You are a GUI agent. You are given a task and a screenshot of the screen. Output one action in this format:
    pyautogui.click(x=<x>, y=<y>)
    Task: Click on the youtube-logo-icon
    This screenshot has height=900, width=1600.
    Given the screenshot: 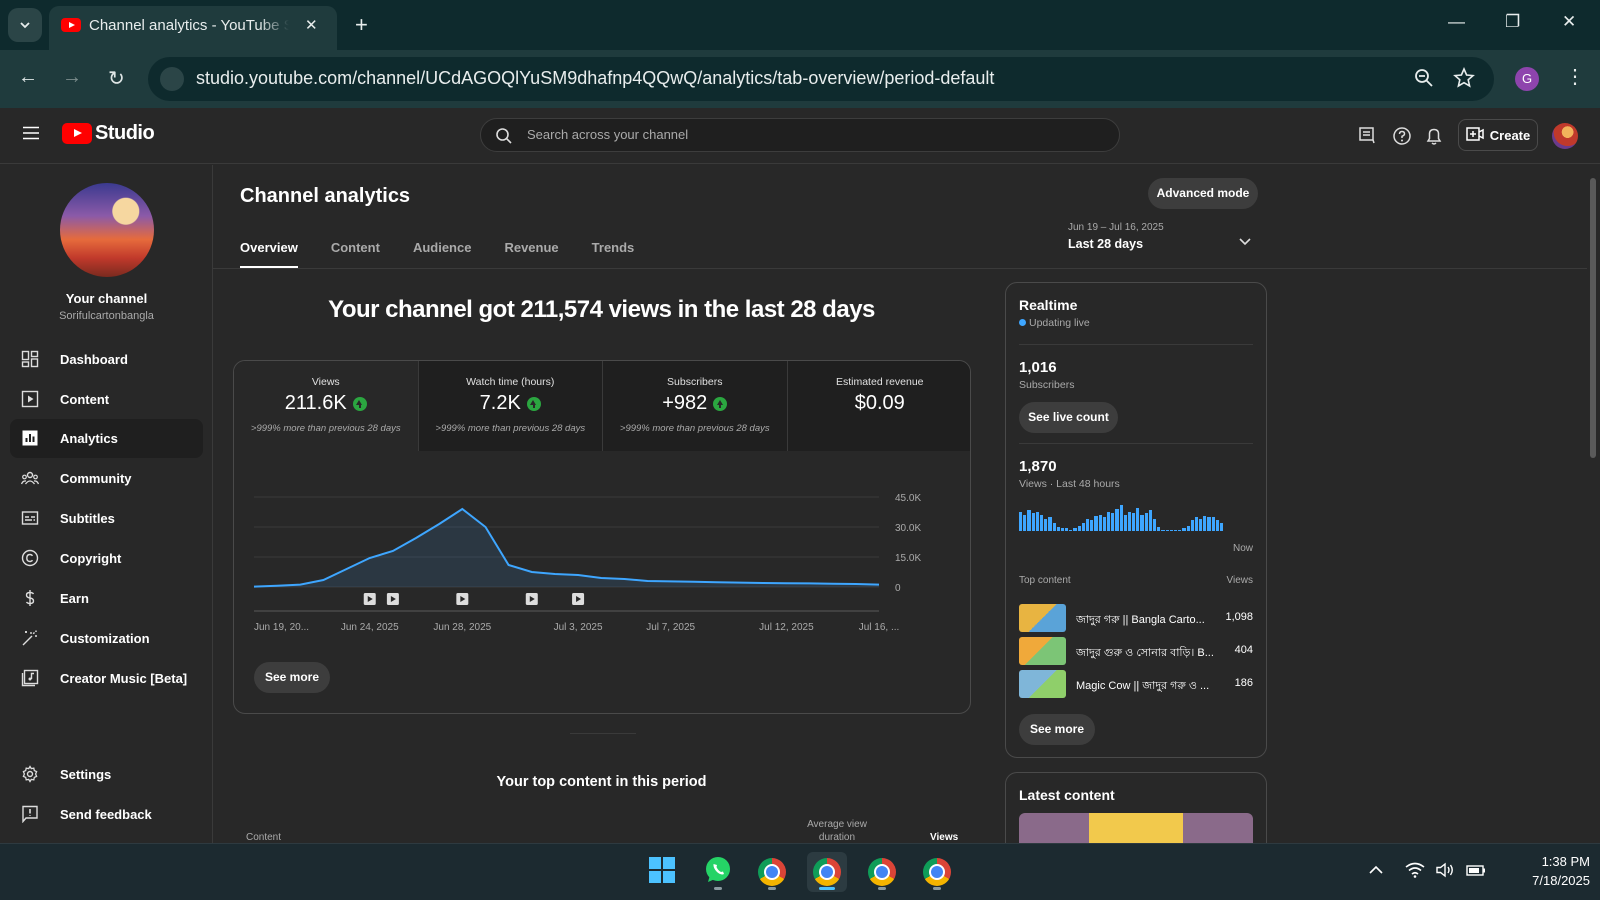 What is the action you would take?
    pyautogui.click(x=77, y=133)
    